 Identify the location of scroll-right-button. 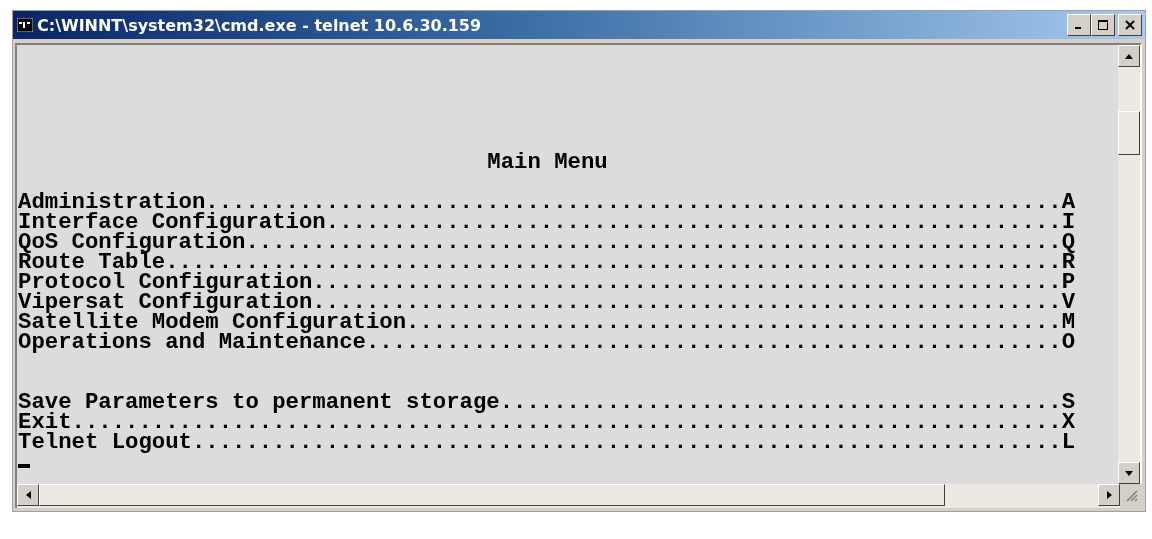
(1109, 495).